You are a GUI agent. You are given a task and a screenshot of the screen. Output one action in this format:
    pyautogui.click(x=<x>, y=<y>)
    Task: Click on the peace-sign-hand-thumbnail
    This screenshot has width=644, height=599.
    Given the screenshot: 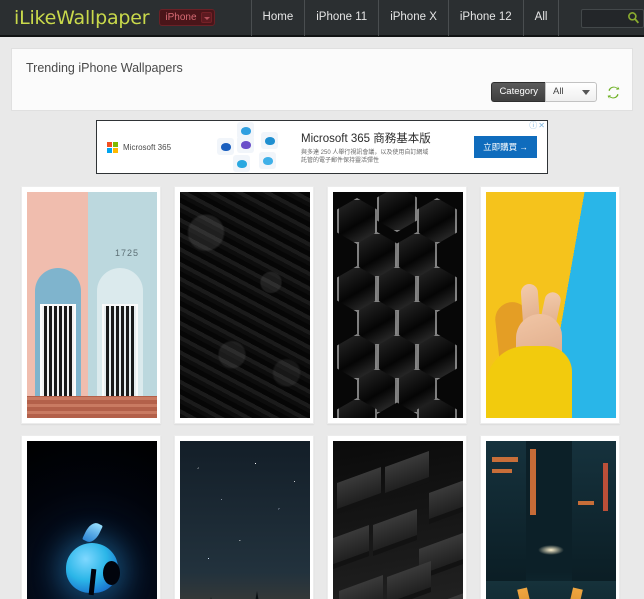 What is the action you would take?
    pyautogui.click(x=551, y=305)
    